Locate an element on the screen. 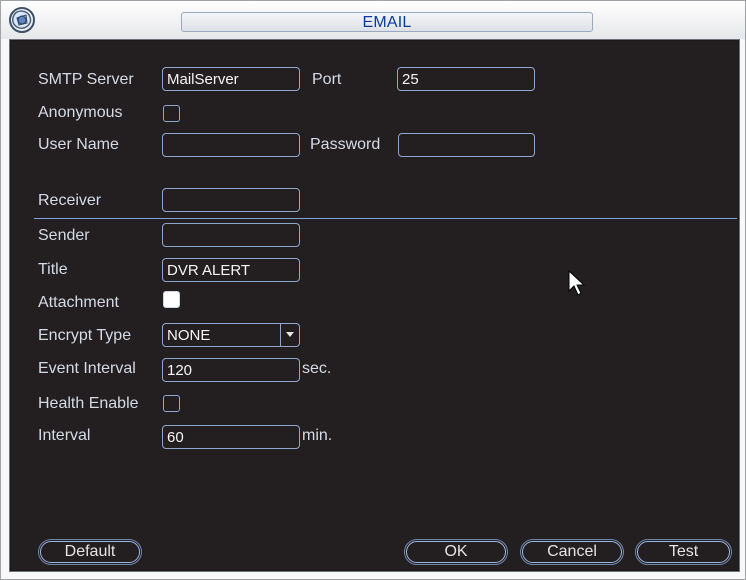 The height and width of the screenshot is (580, 746). health-enable-checkbox is located at coordinates (171, 403).